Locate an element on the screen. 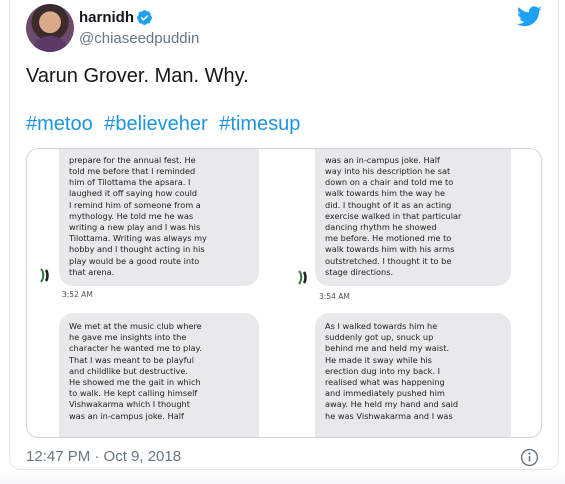 This screenshot has height=484, width=565. author-display-name: harnidh is located at coordinates (106, 17).